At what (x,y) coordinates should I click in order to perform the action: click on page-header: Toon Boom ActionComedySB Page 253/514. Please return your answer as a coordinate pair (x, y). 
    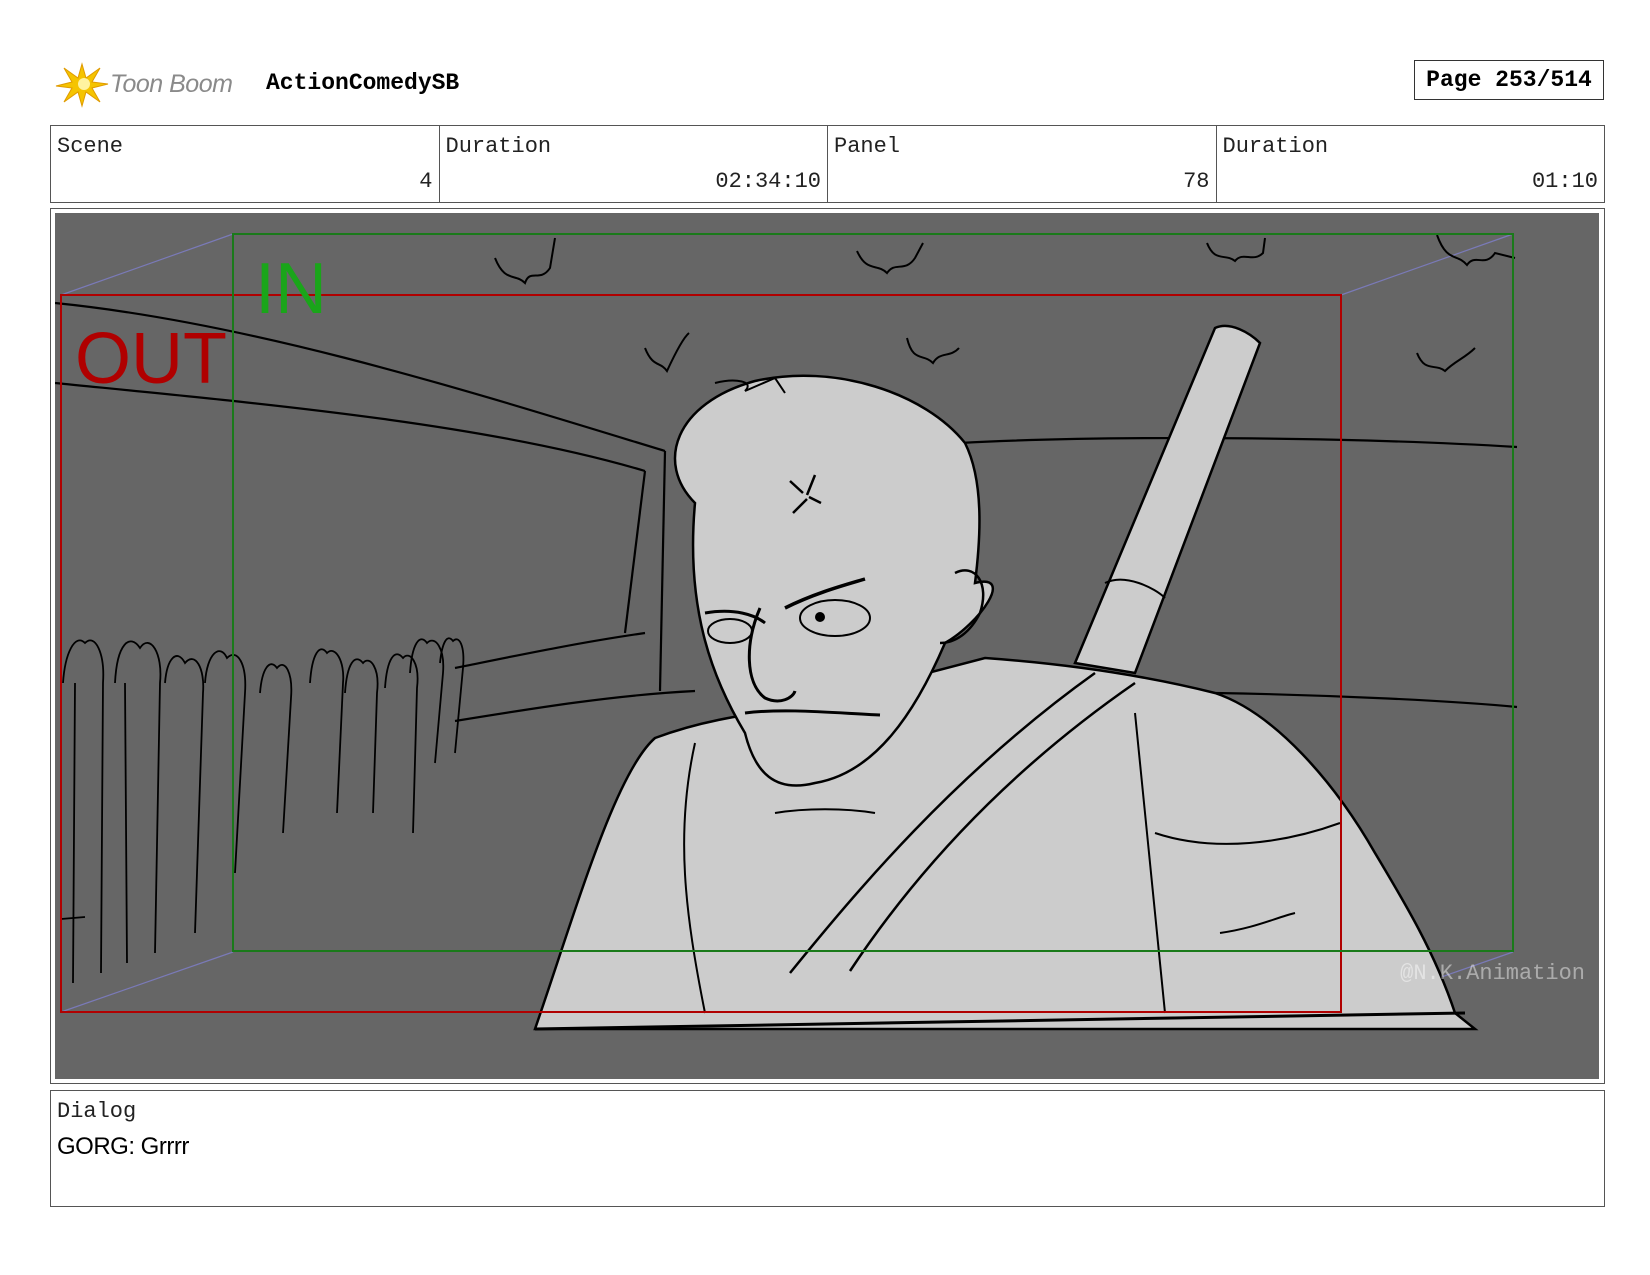
    Looking at the image, I should click on (829, 84).